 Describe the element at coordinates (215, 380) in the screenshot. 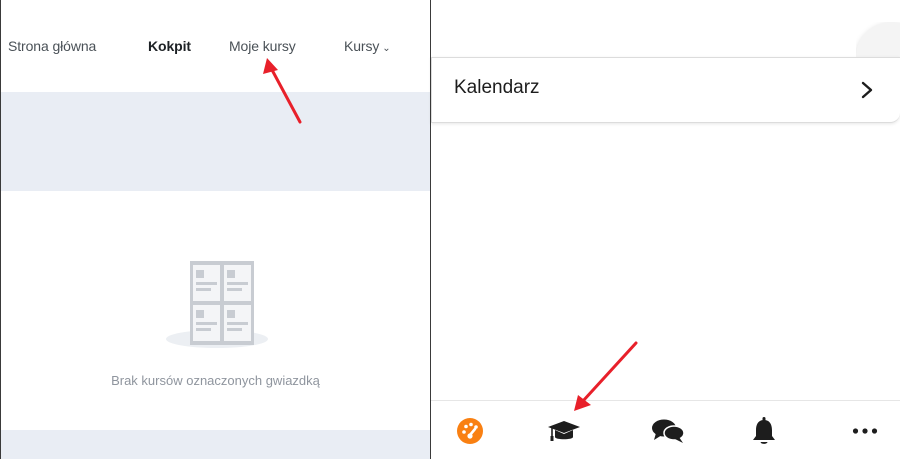

I see `empty-state-message: Brak kursów oznaczonych gwiazdką` at that location.